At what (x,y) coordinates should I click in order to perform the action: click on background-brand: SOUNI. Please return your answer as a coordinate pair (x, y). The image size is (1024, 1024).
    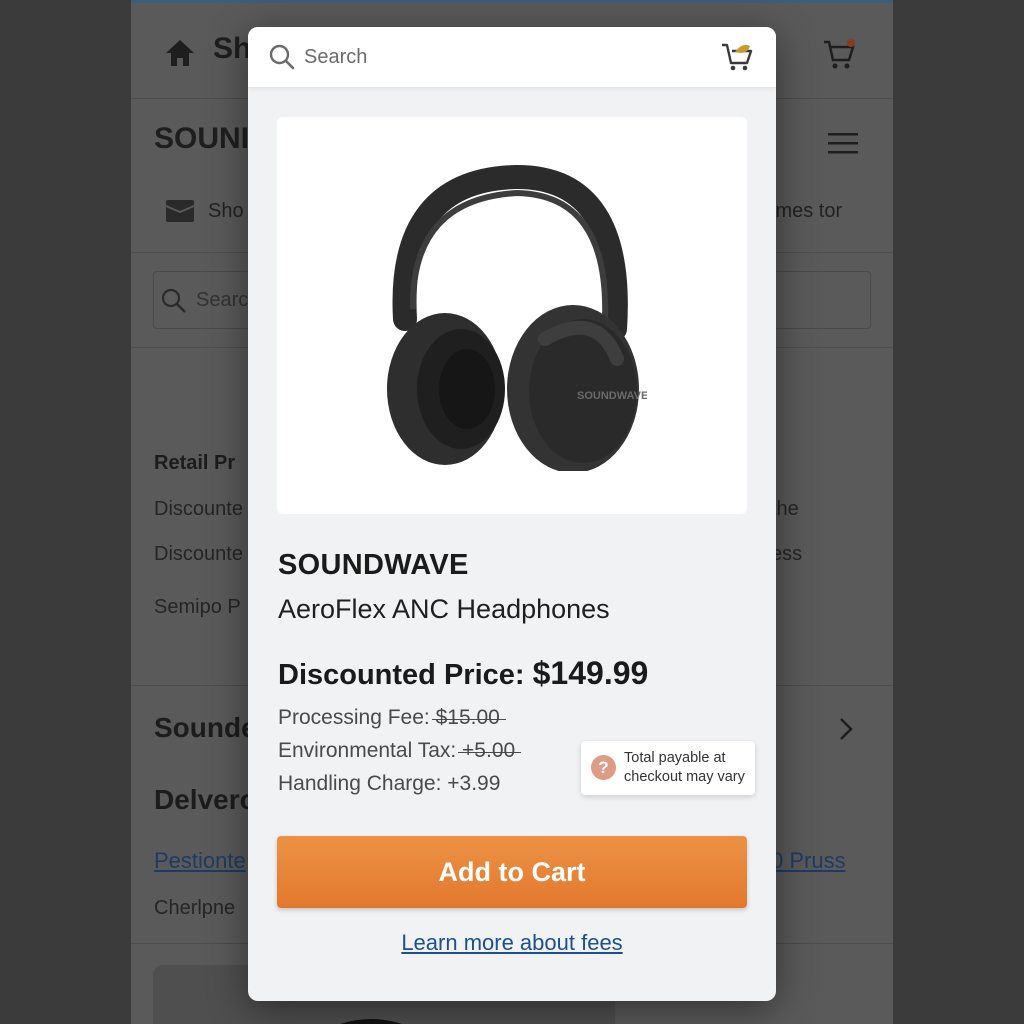
    Looking at the image, I should click on (202, 138).